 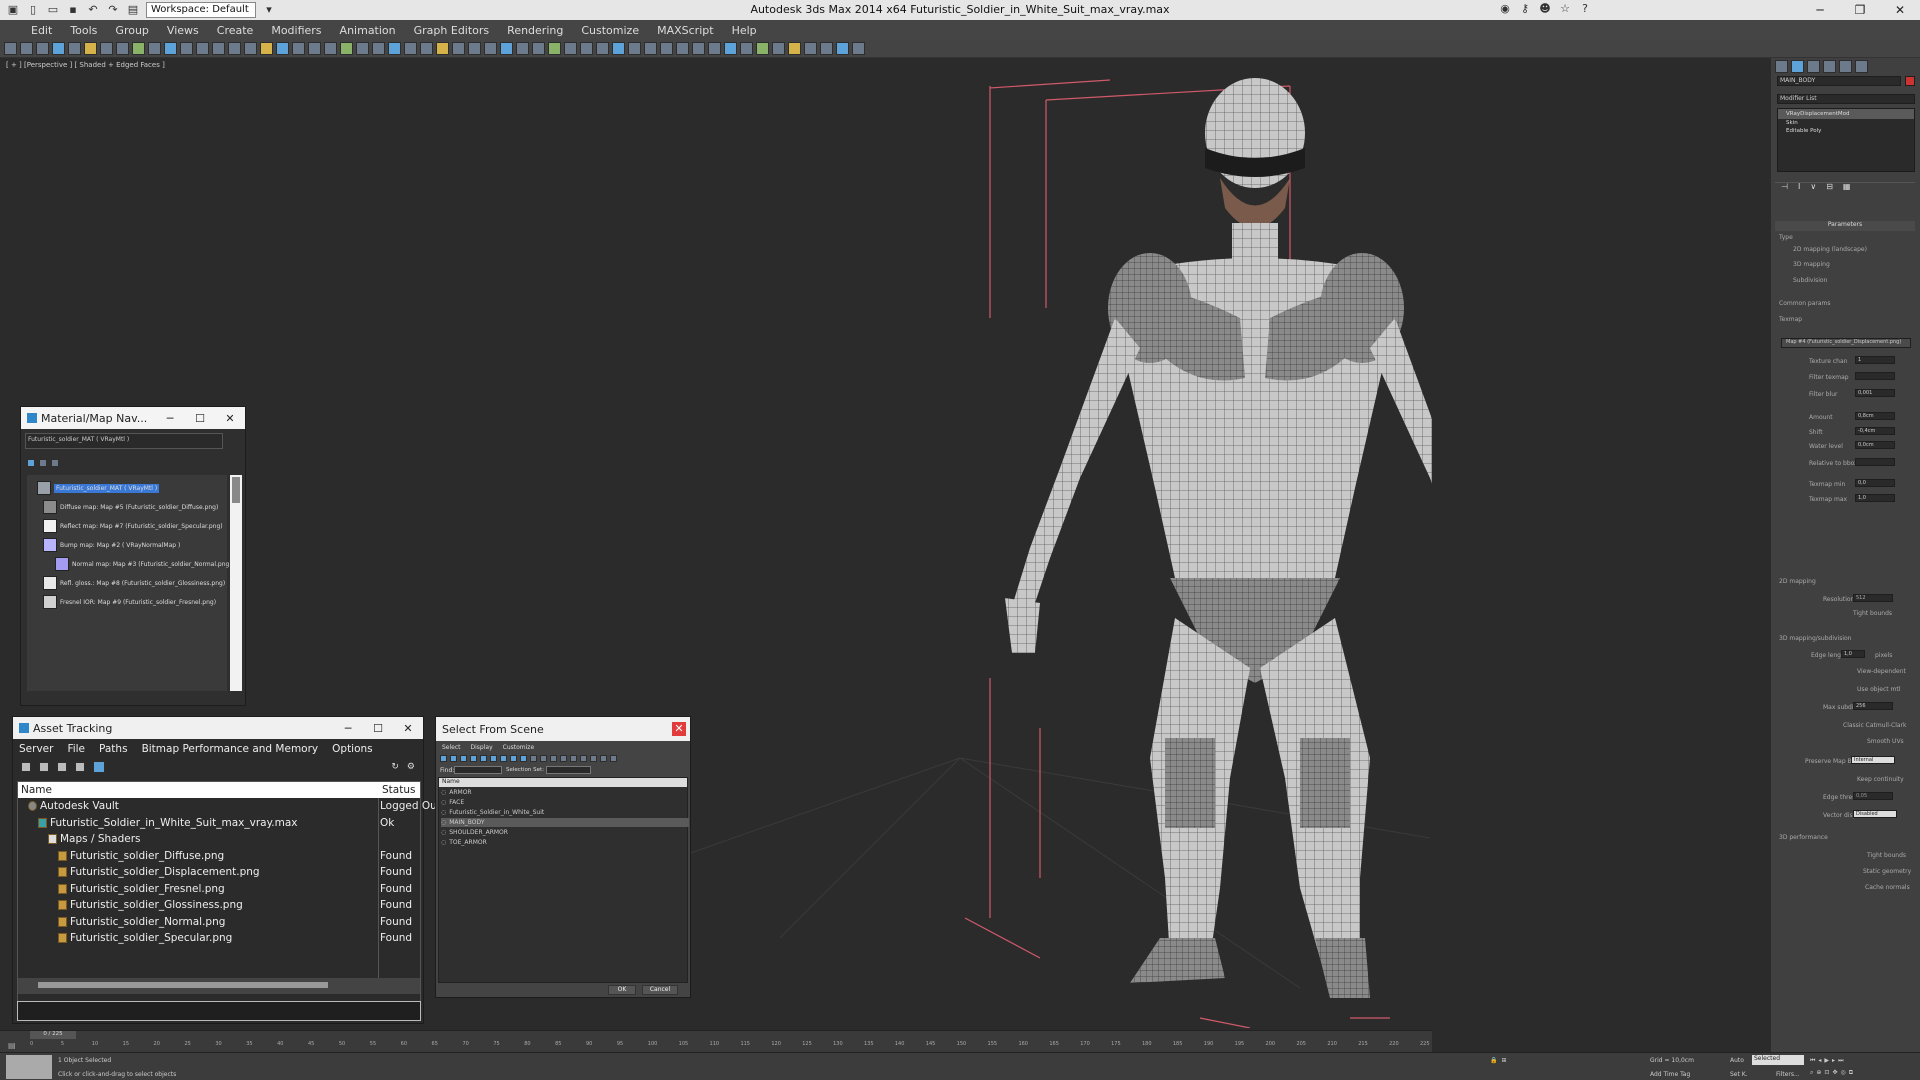 What do you see at coordinates (1846, 123) in the screenshot?
I see `stack-item-1: Skin` at bounding box center [1846, 123].